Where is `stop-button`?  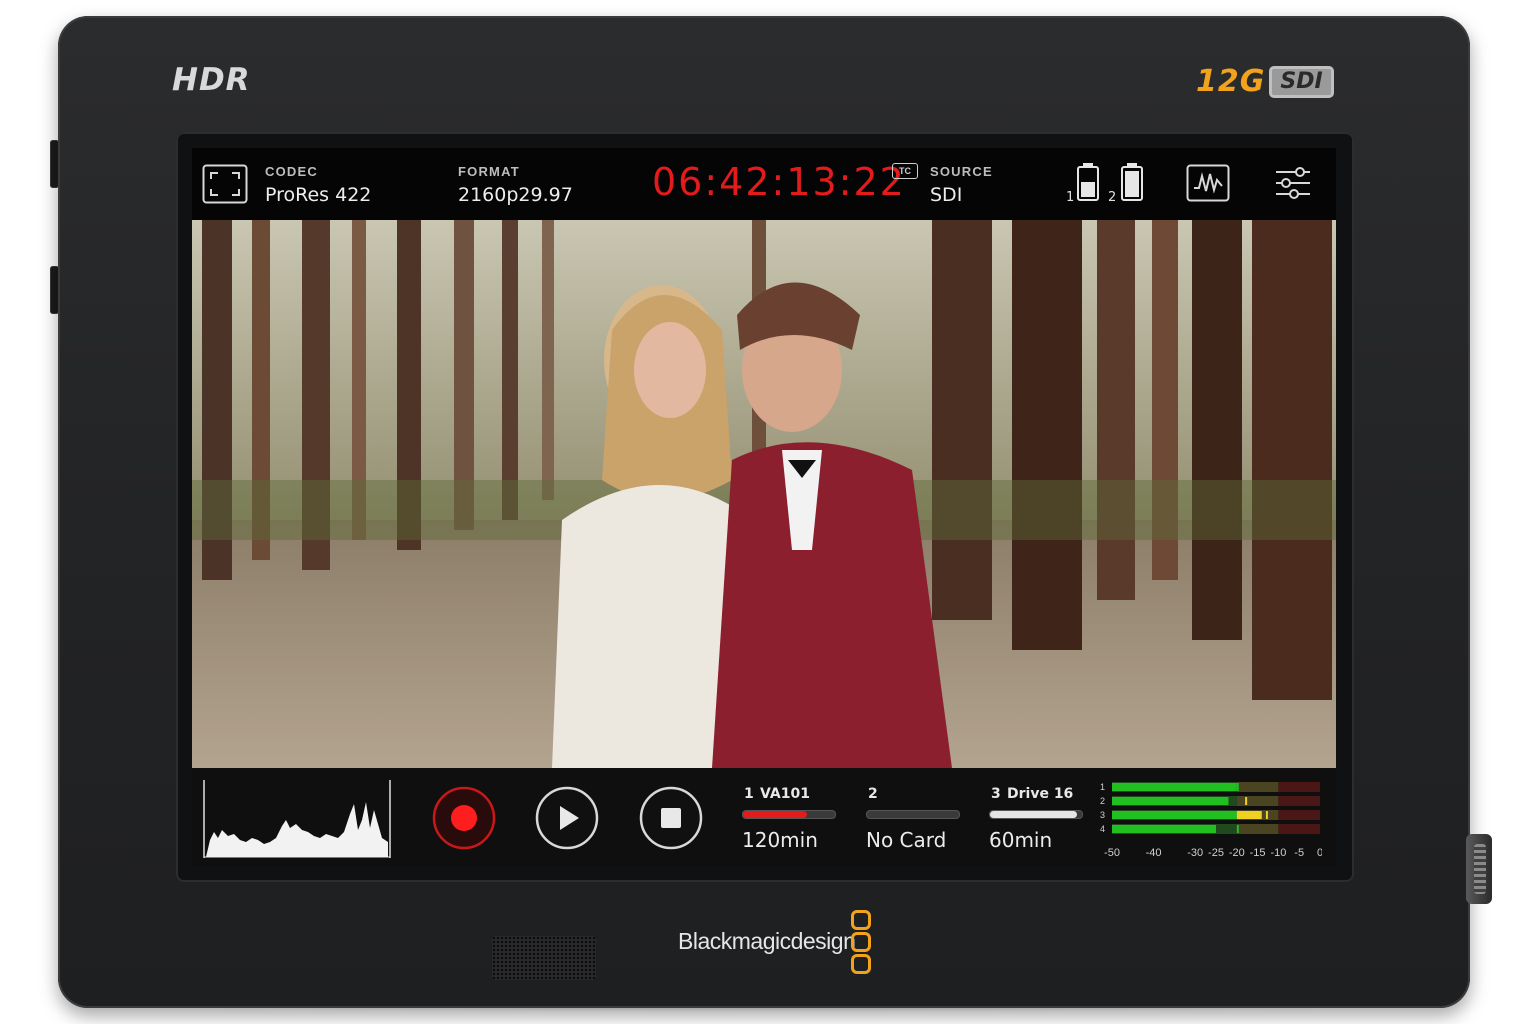
stop-button is located at coordinates (671, 818).